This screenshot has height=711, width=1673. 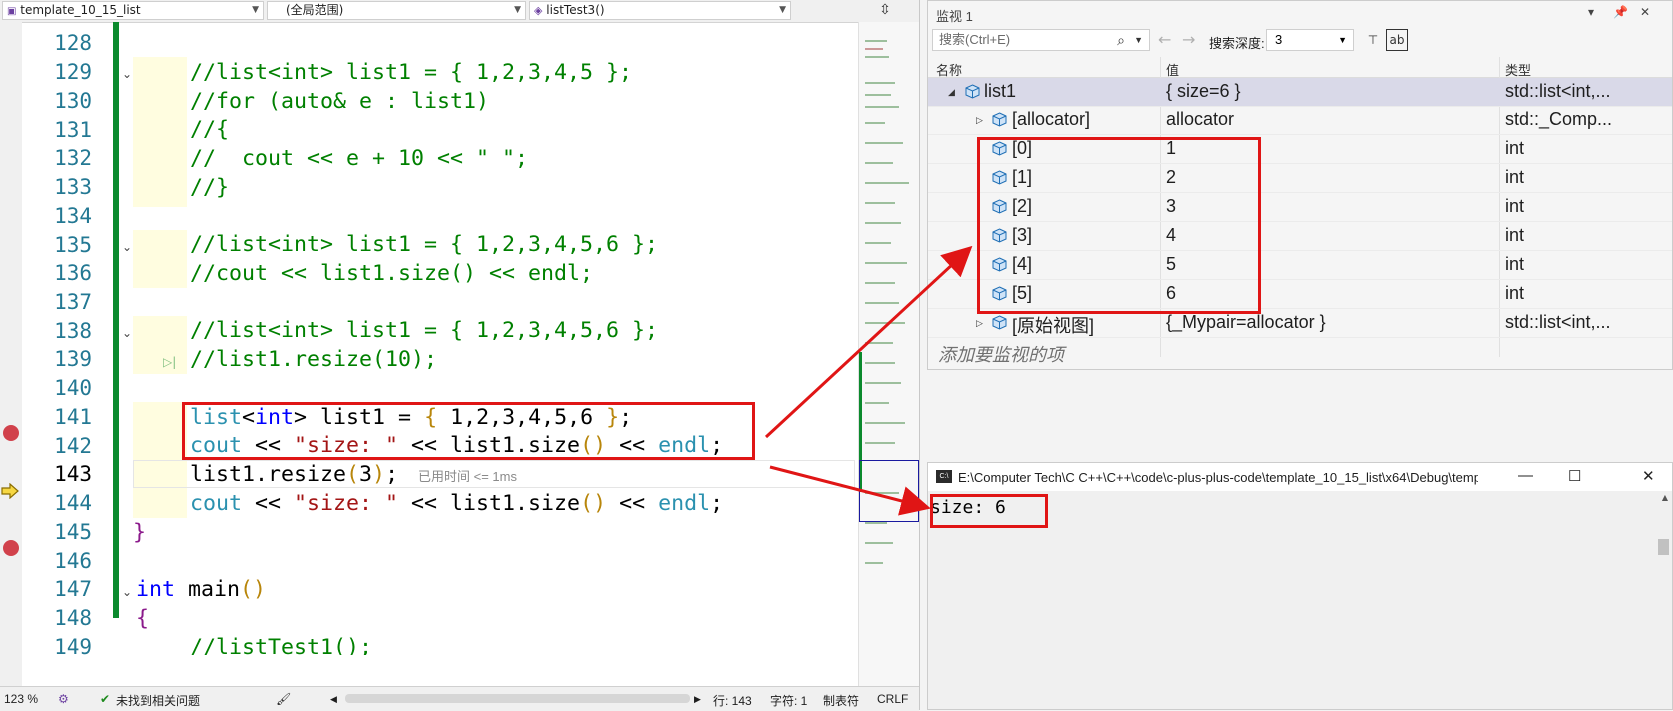 I want to click on scroll-up-icon: ▲, so click(x=1665, y=497).